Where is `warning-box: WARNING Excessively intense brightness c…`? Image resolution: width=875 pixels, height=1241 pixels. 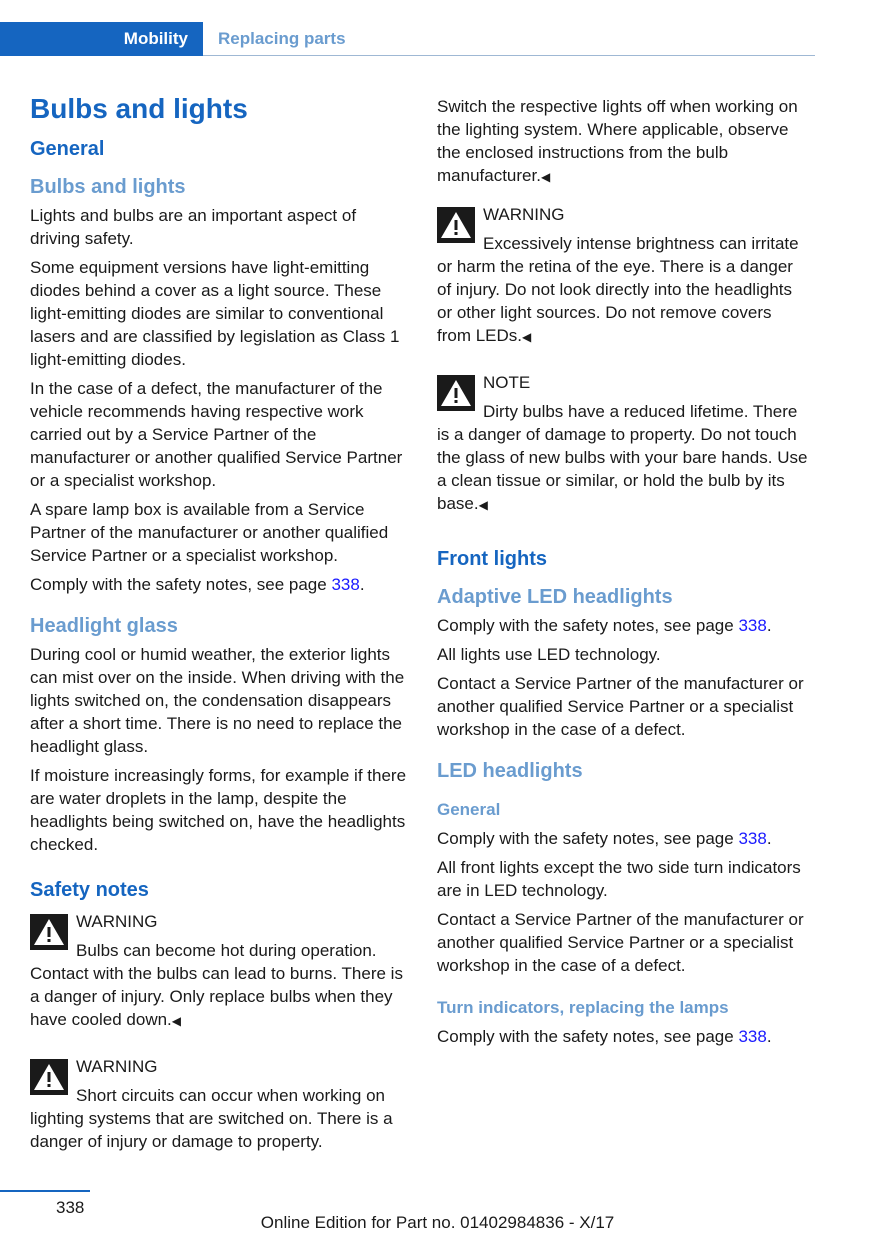
warning-box: WARNING Excessively intense brightness c… is located at coordinates (623, 276).